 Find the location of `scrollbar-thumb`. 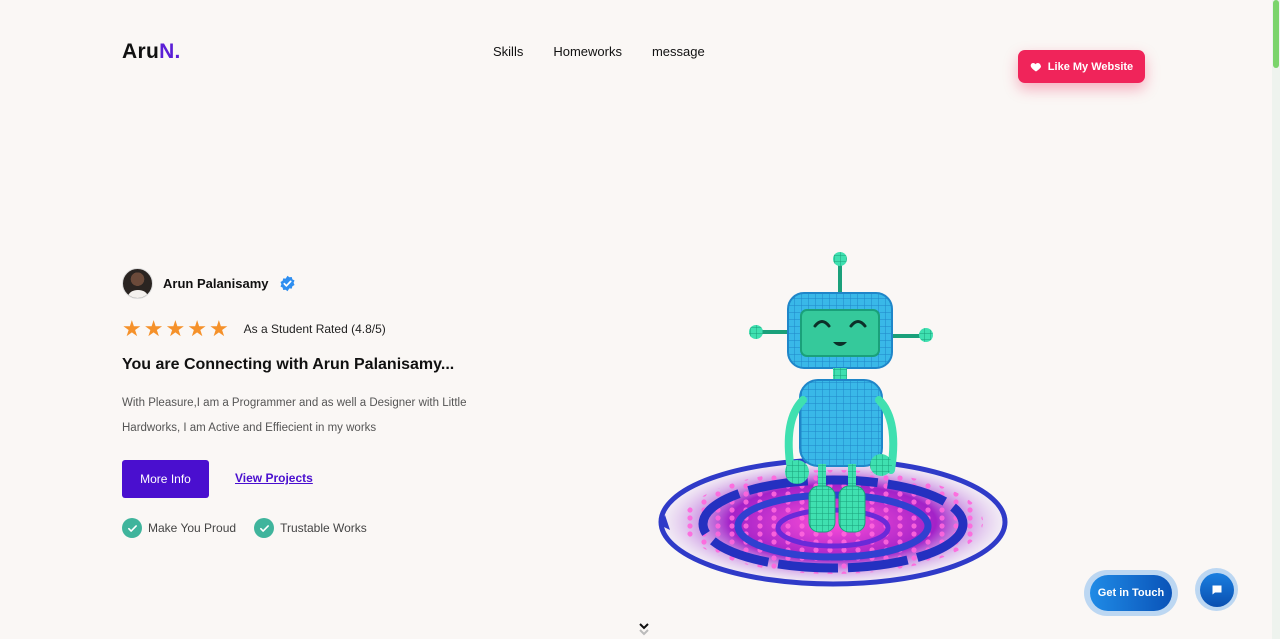

scrollbar-thumb is located at coordinates (1276, 34).